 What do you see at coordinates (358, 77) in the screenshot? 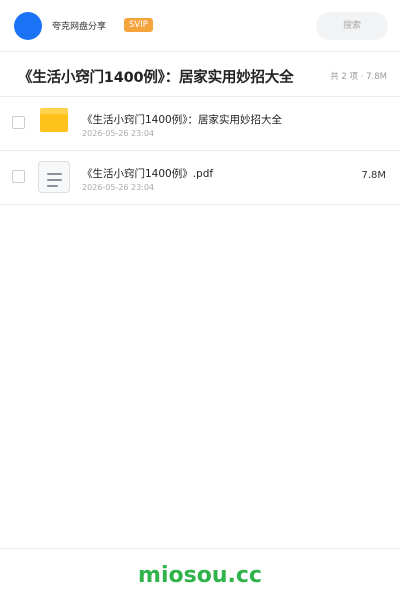
I see `item-summary: 共 2 项 · 7.8M` at bounding box center [358, 77].